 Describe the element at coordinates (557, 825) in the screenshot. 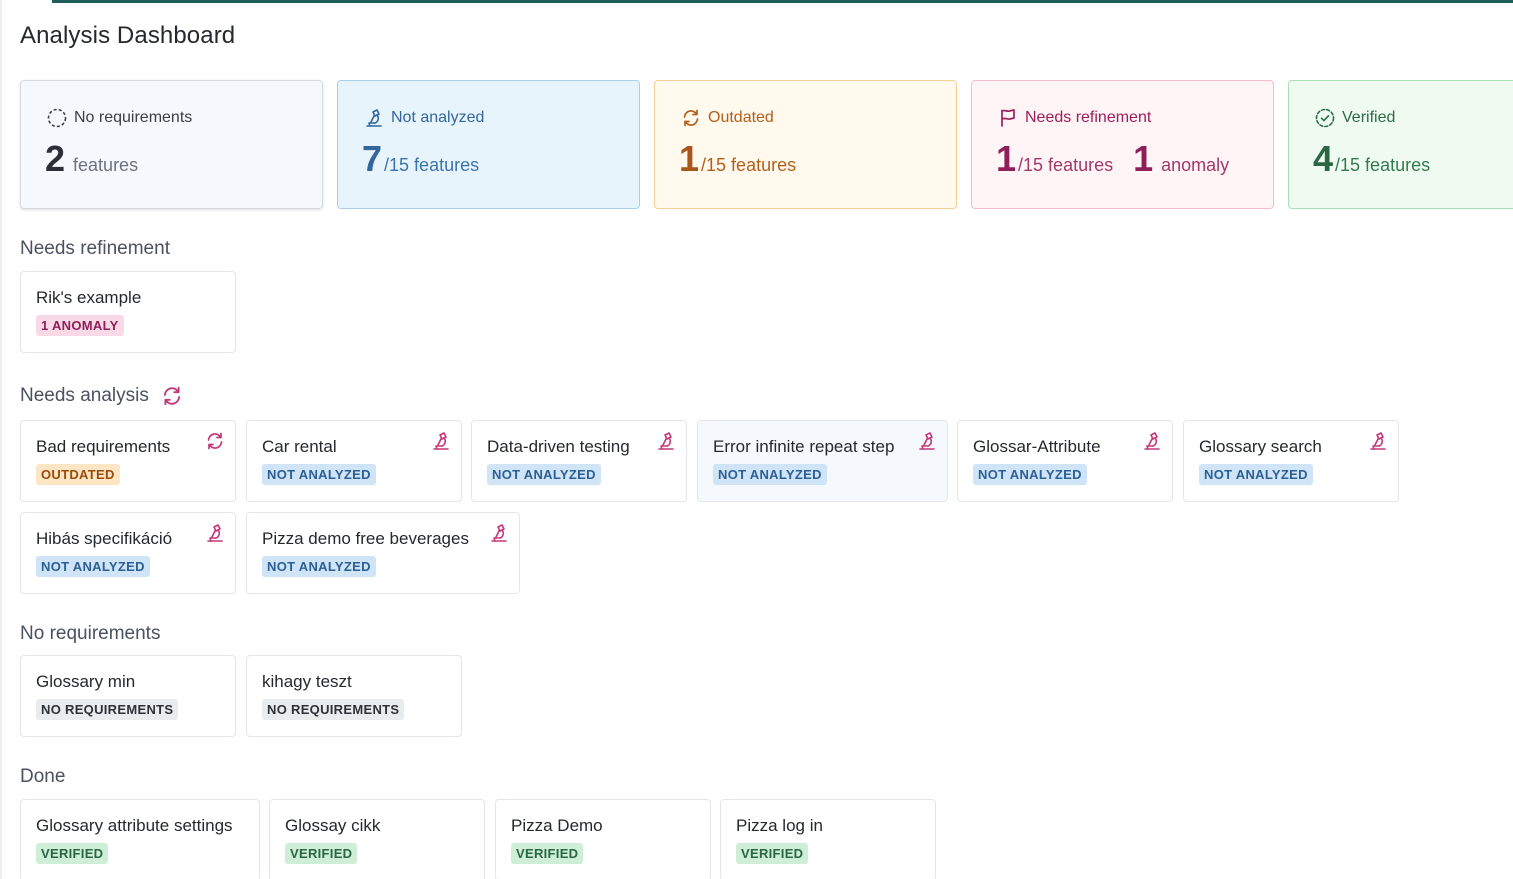

I see `feature-name: Pizza Demo` at that location.